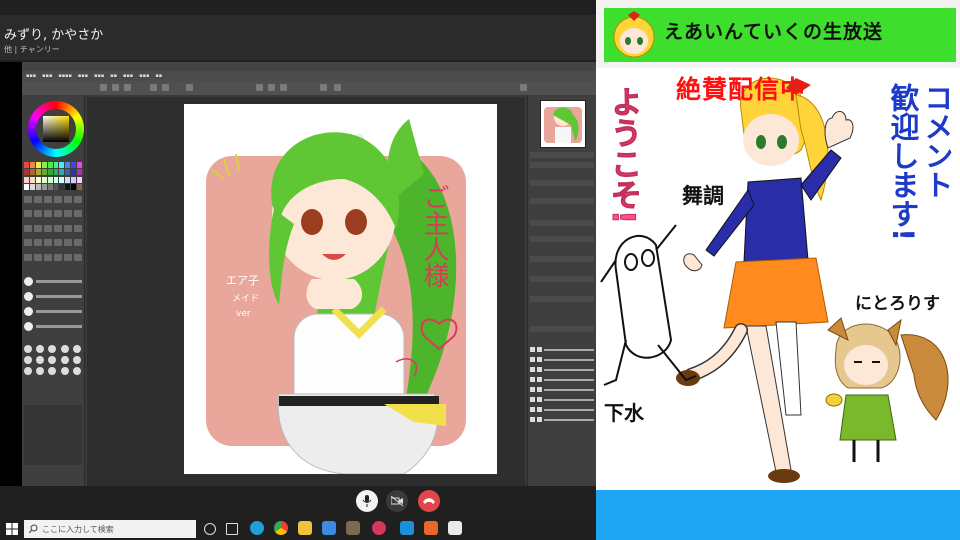 This screenshot has height=540, width=960. Describe the element at coordinates (32, 49) in the screenshot. I see `call-subtitle: 他 | チャンリー` at that location.